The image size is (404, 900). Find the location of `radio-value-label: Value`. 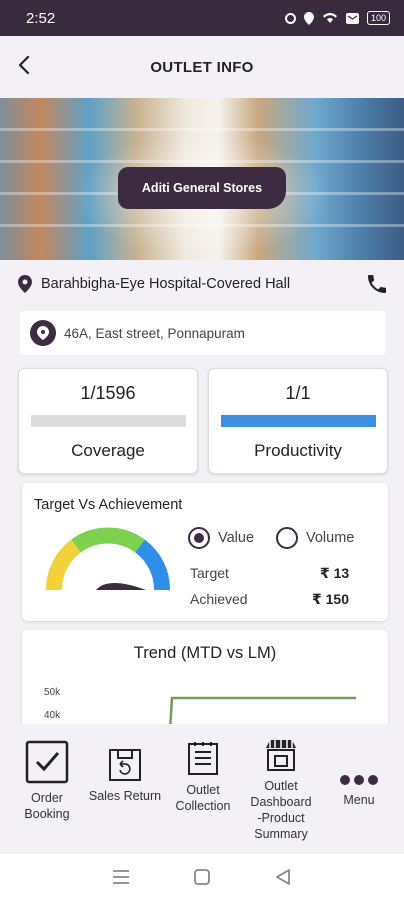

radio-value-label: Value is located at coordinates (236, 538).